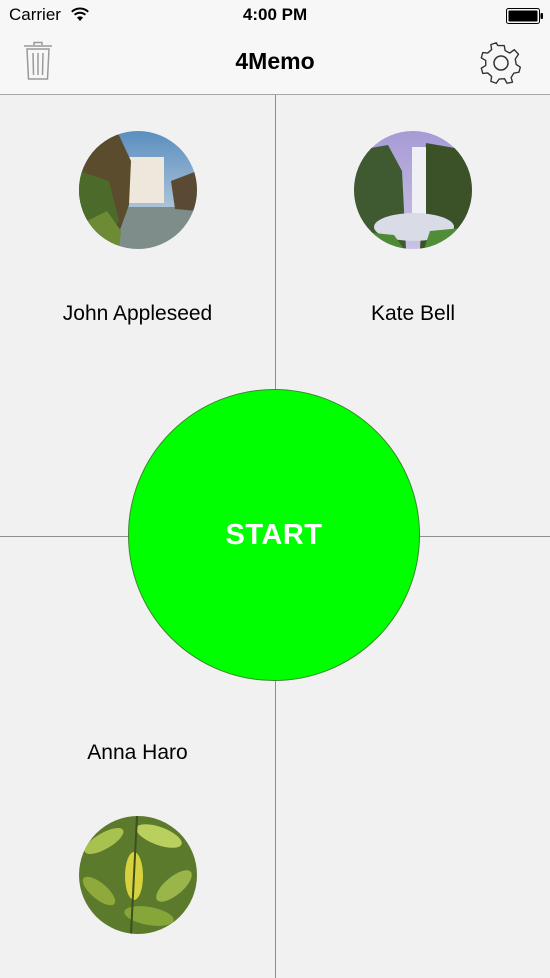  What do you see at coordinates (137, 752) in the screenshot?
I see `contact-name: Anna Haro` at bounding box center [137, 752].